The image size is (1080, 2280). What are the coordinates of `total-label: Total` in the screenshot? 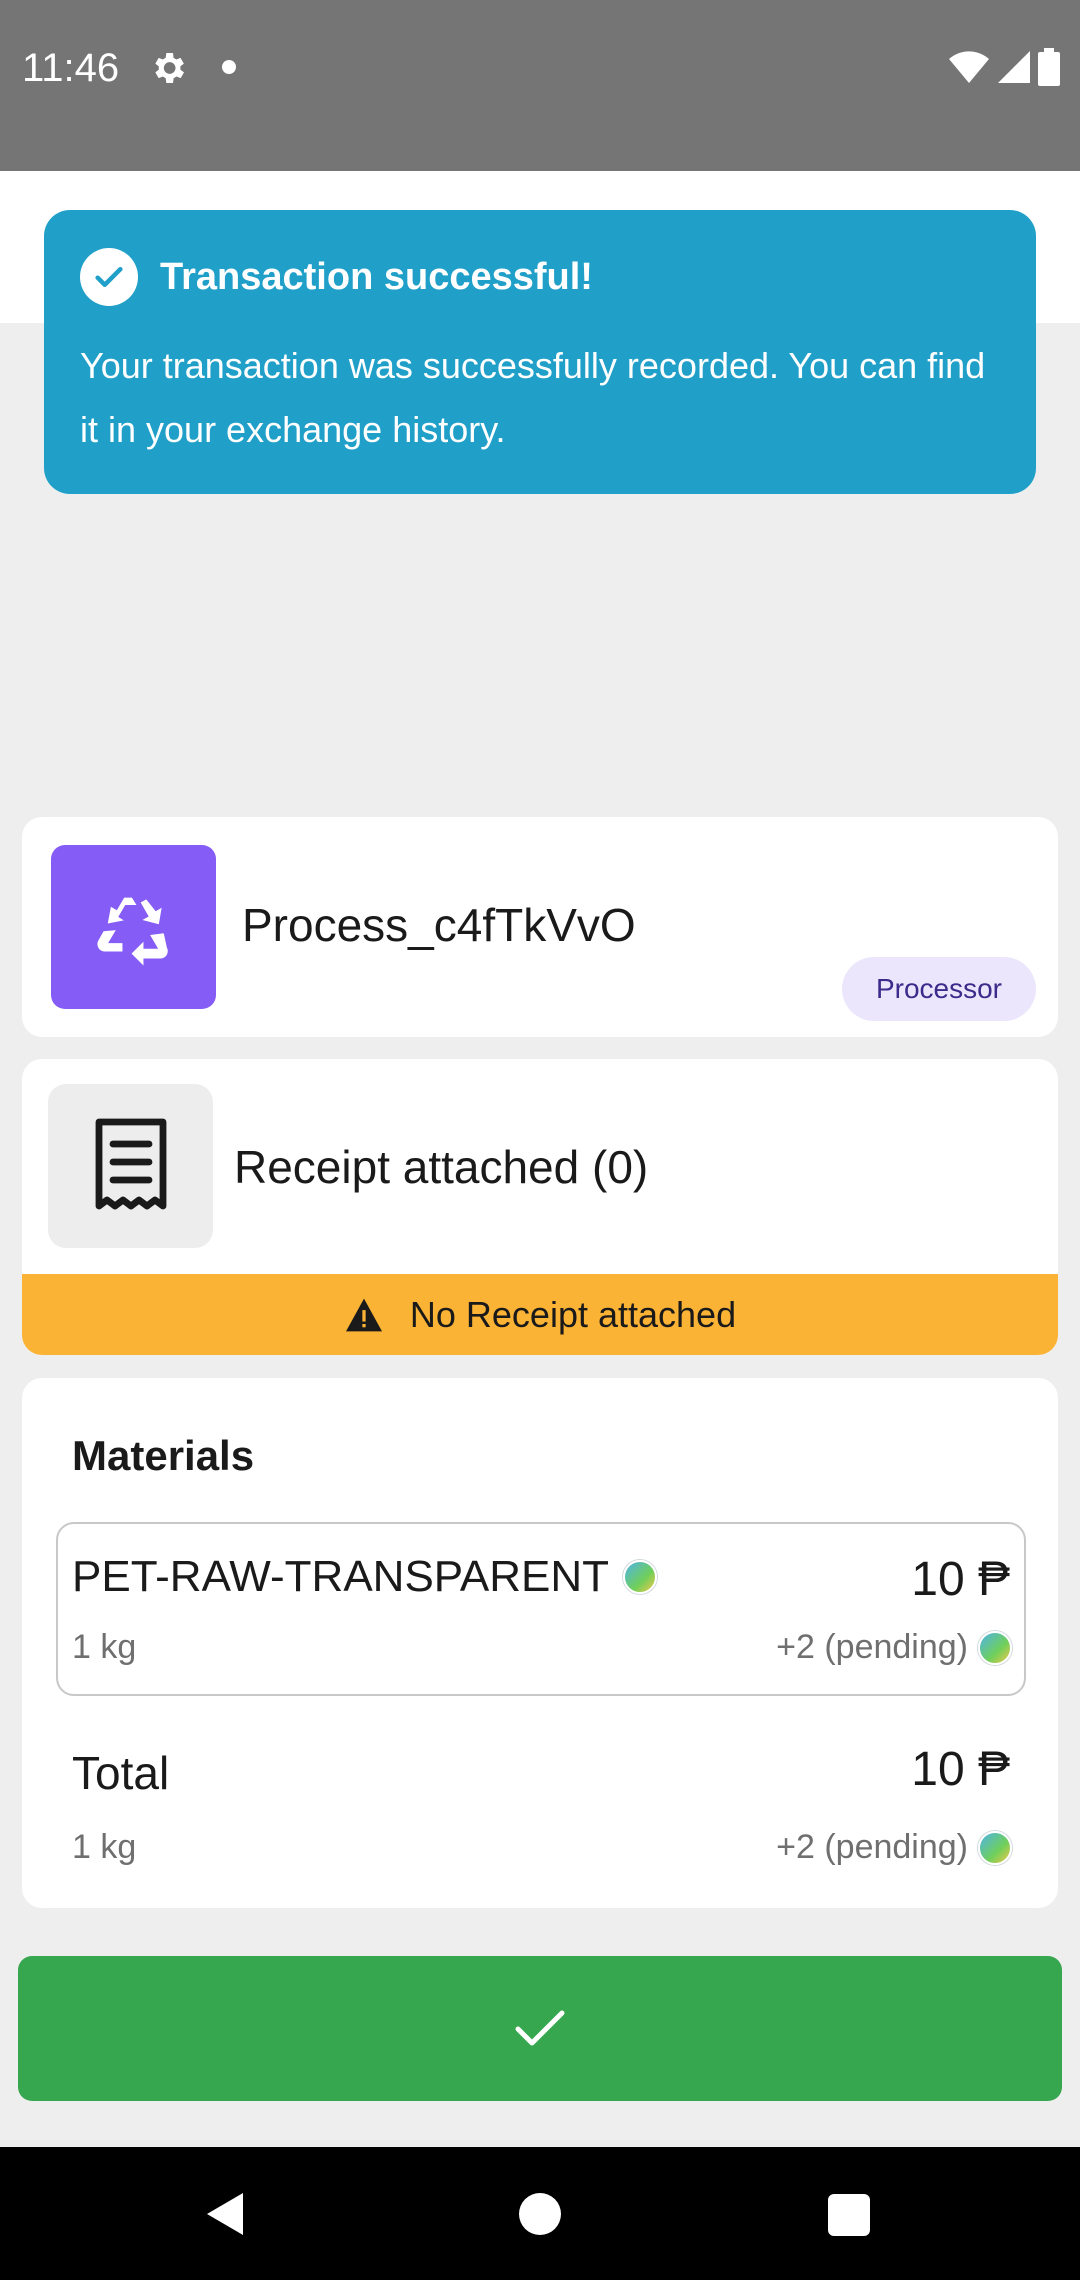 It's located at (121, 1773).